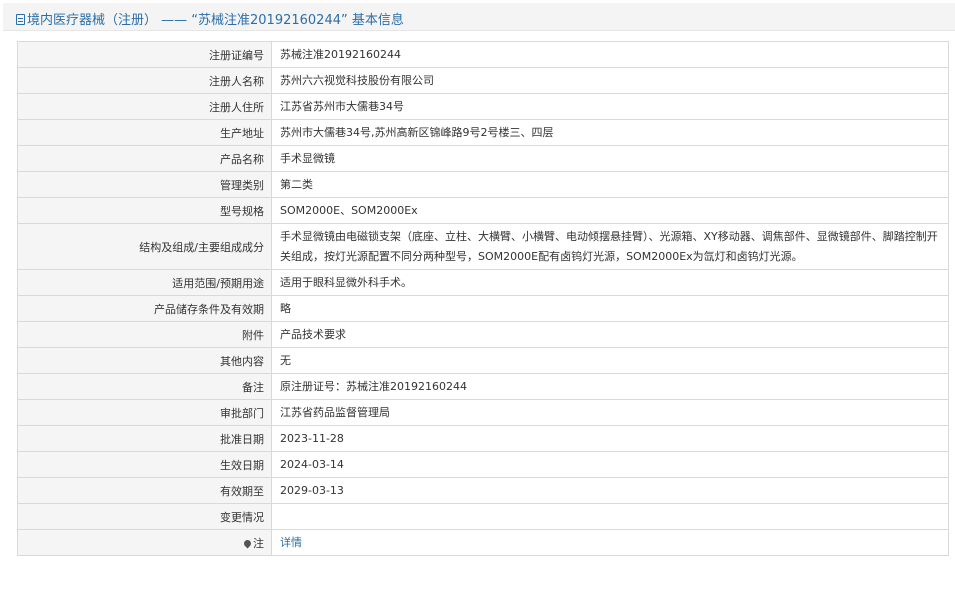 This screenshot has width=955, height=589. Describe the element at coordinates (610, 412) in the screenshot. I see `row-value: 江苏省药品监督管理局` at that location.